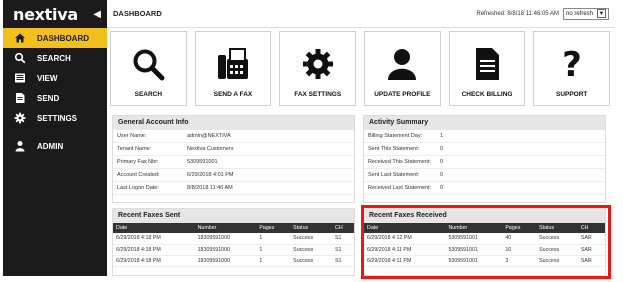 Image resolution: width=623 pixels, height=282 pixels. I want to click on sidebar-item-view: VIEW, so click(55, 78).